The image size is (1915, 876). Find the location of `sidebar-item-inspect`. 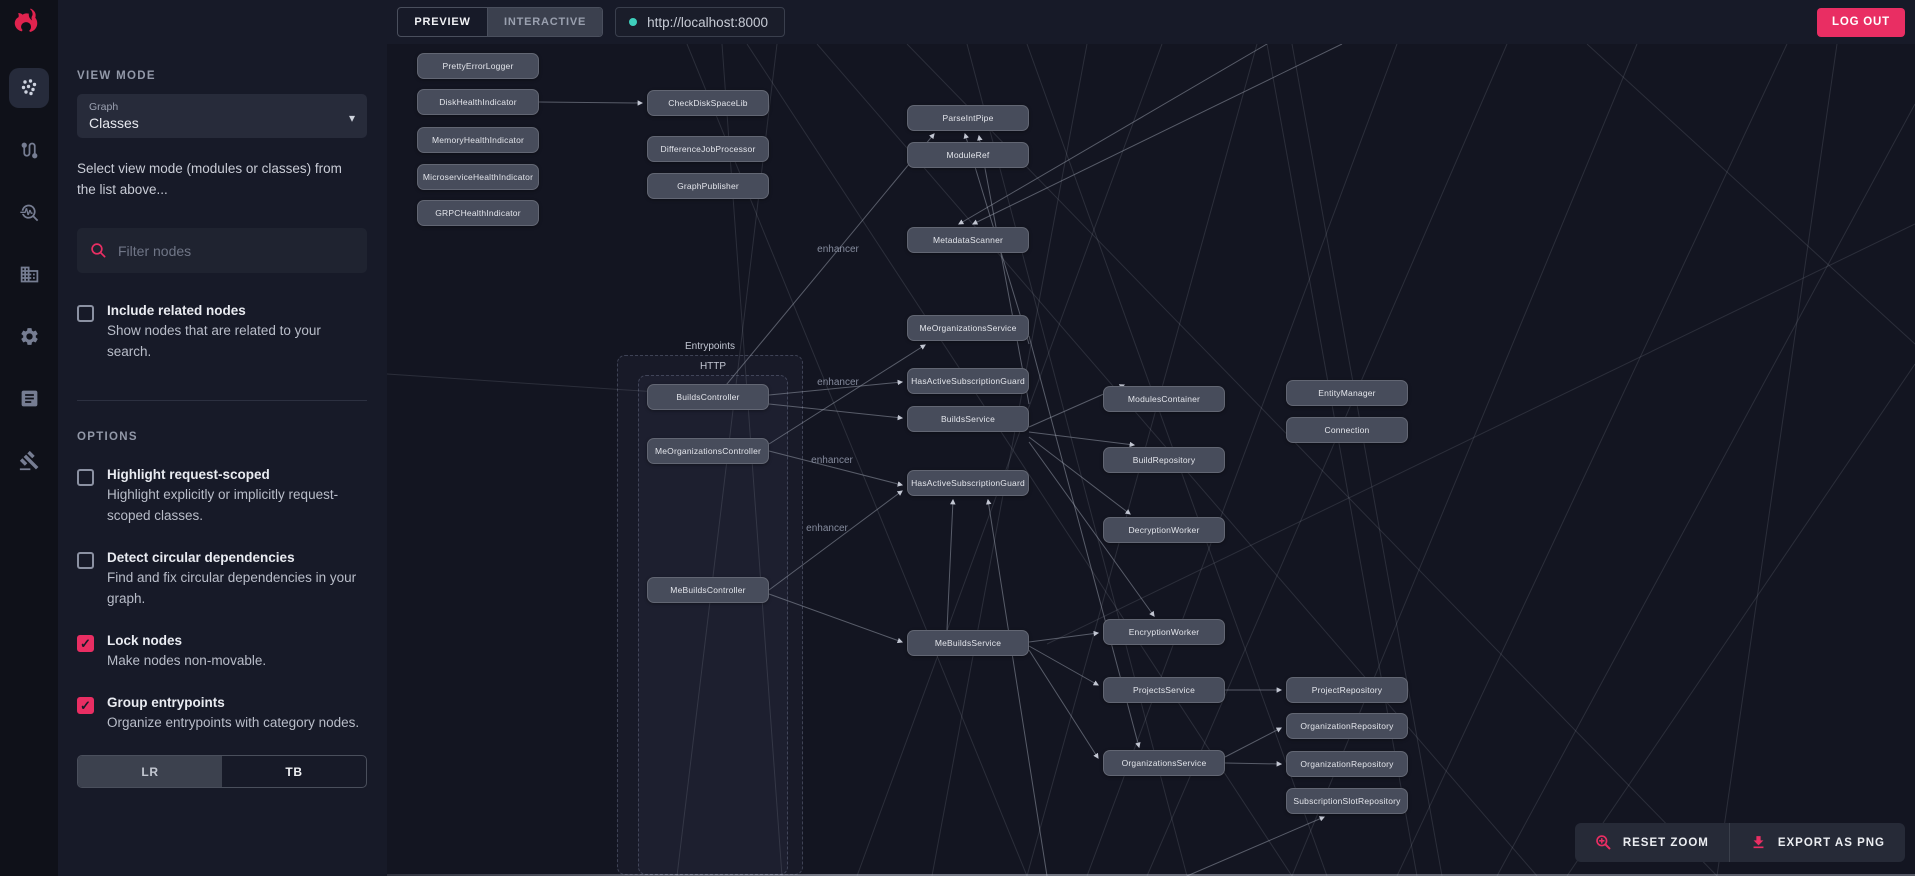

sidebar-item-inspect is located at coordinates (29, 212).